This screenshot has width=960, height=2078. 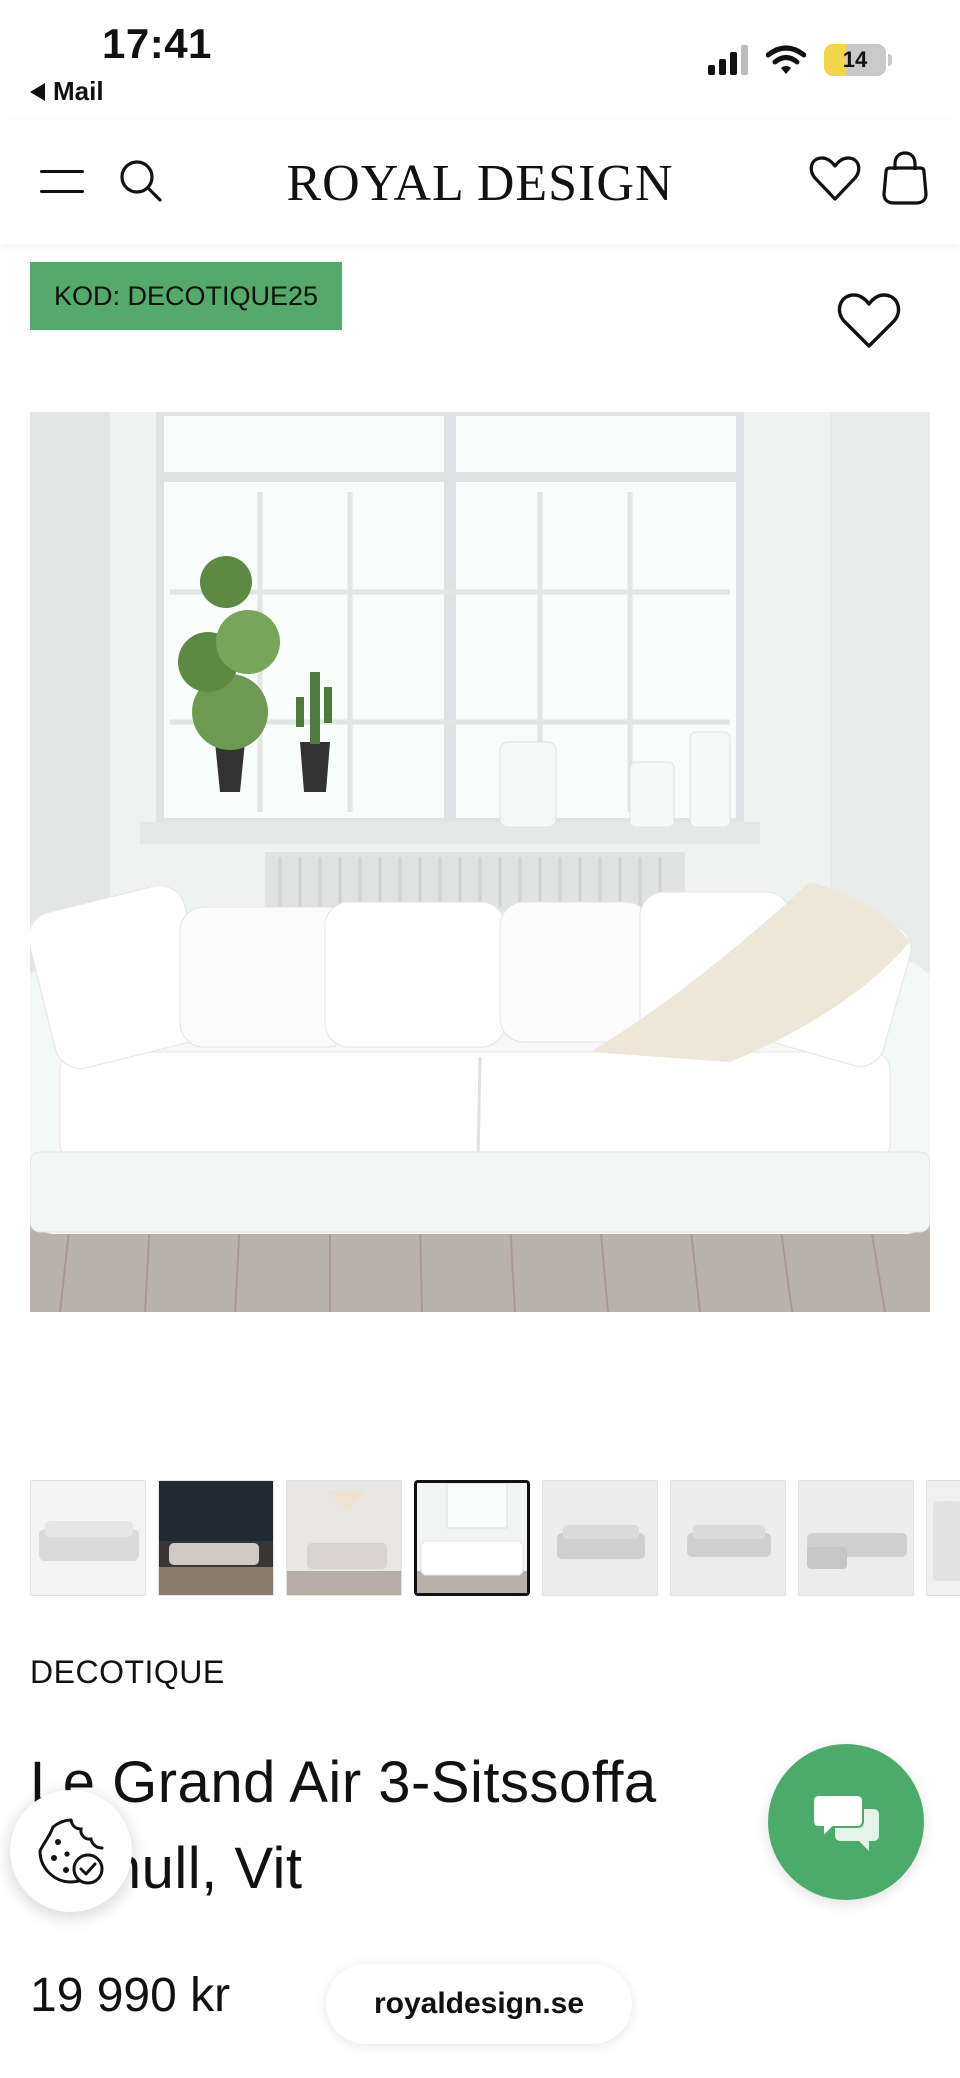 I want to click on status-indicators: 14, so click(x=800, y=60).